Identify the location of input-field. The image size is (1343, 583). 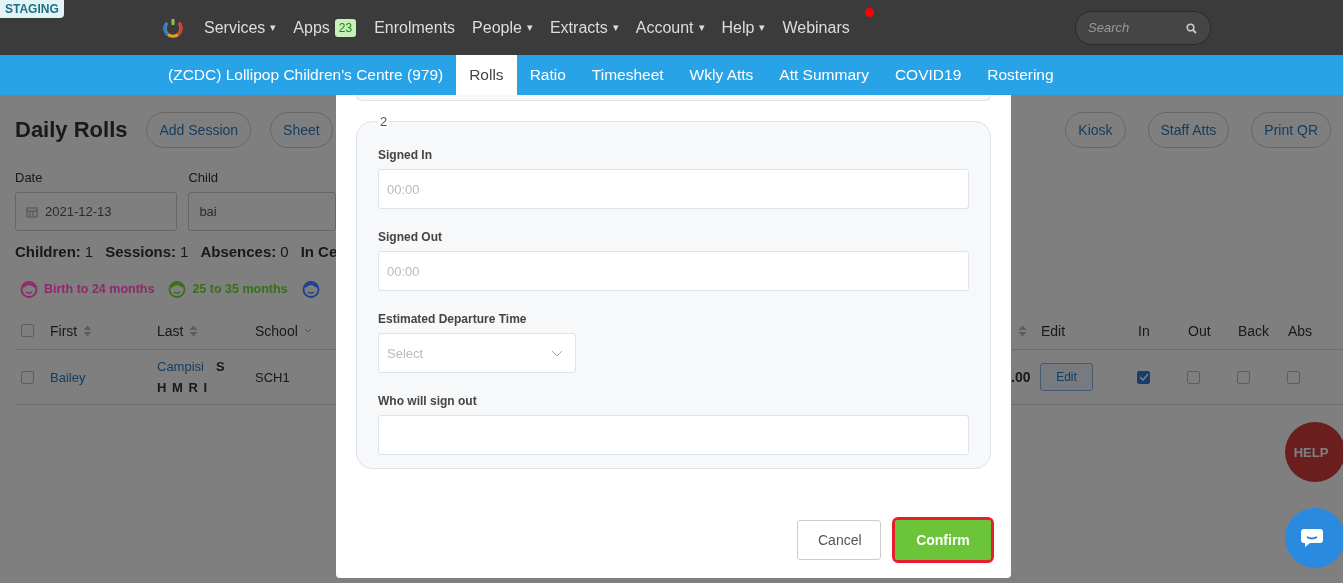
(673, 435).